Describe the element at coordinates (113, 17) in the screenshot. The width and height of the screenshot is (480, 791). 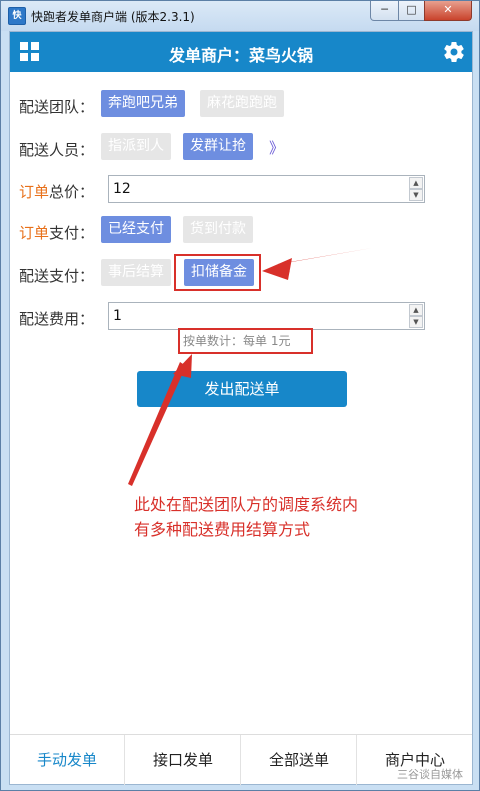
I see `window-title: 快跑者发单商户端 (版本2.3.1)` at that location.